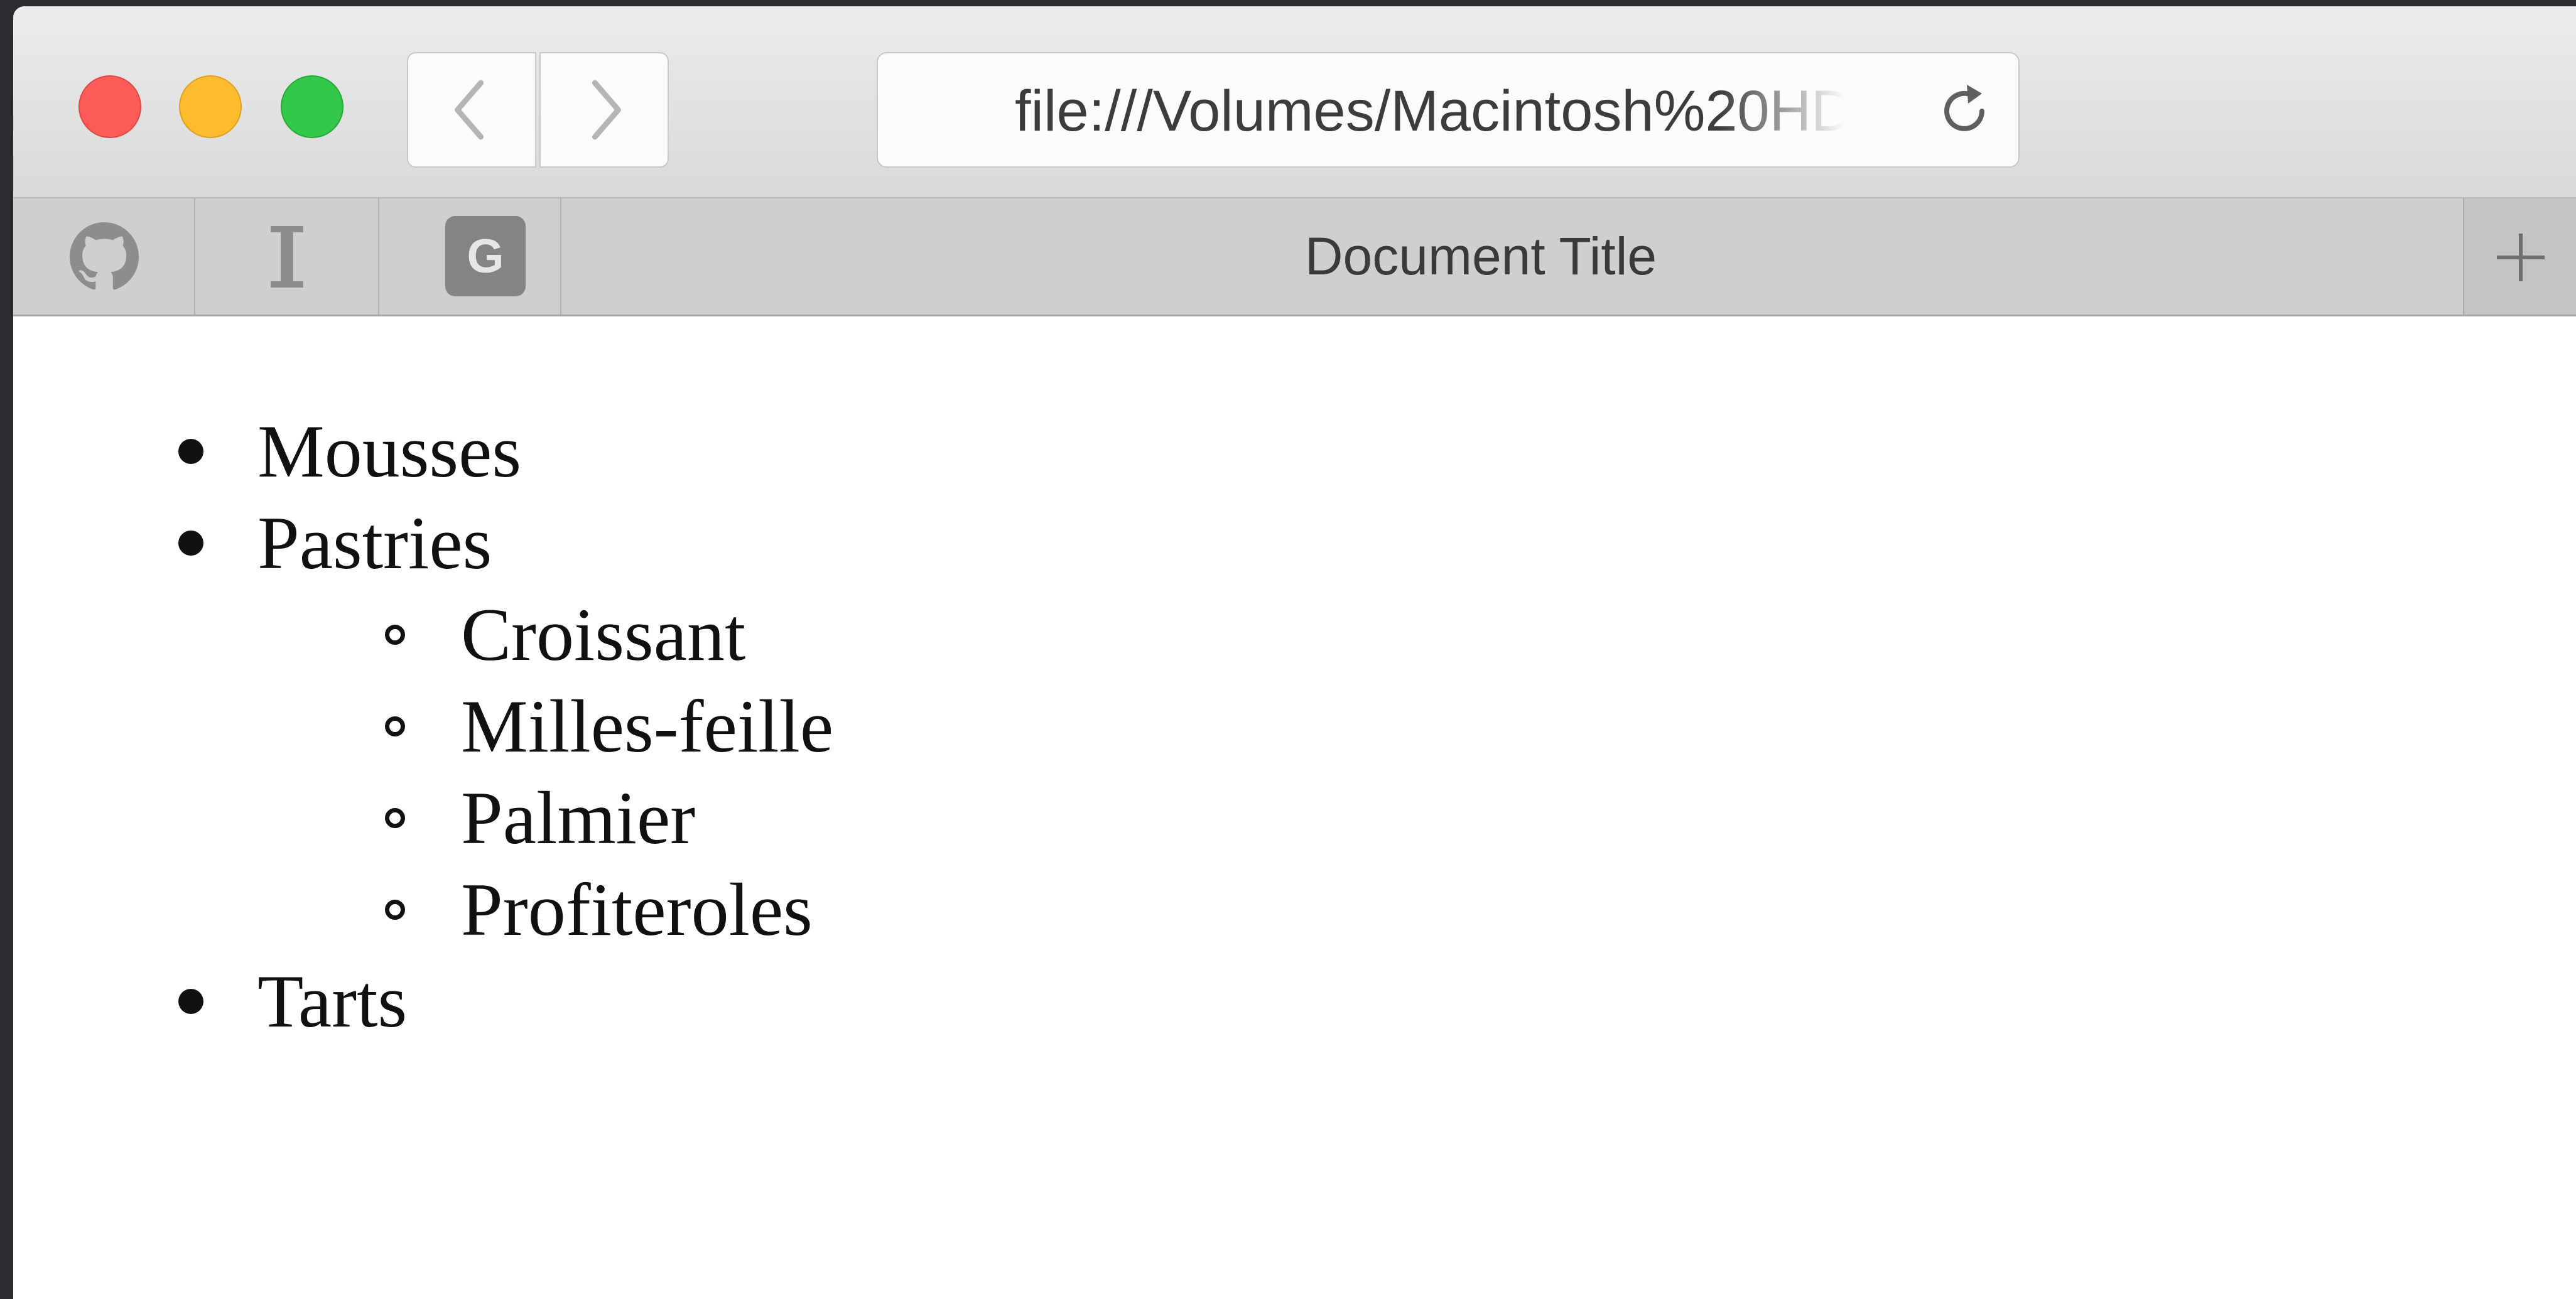 This screenshot has width=2576, height=1299. Describe the element at coordinates (1429, 111) in the screenshot. I see `url-text: file:///Volumes/Macintosh%20HD` at that location.